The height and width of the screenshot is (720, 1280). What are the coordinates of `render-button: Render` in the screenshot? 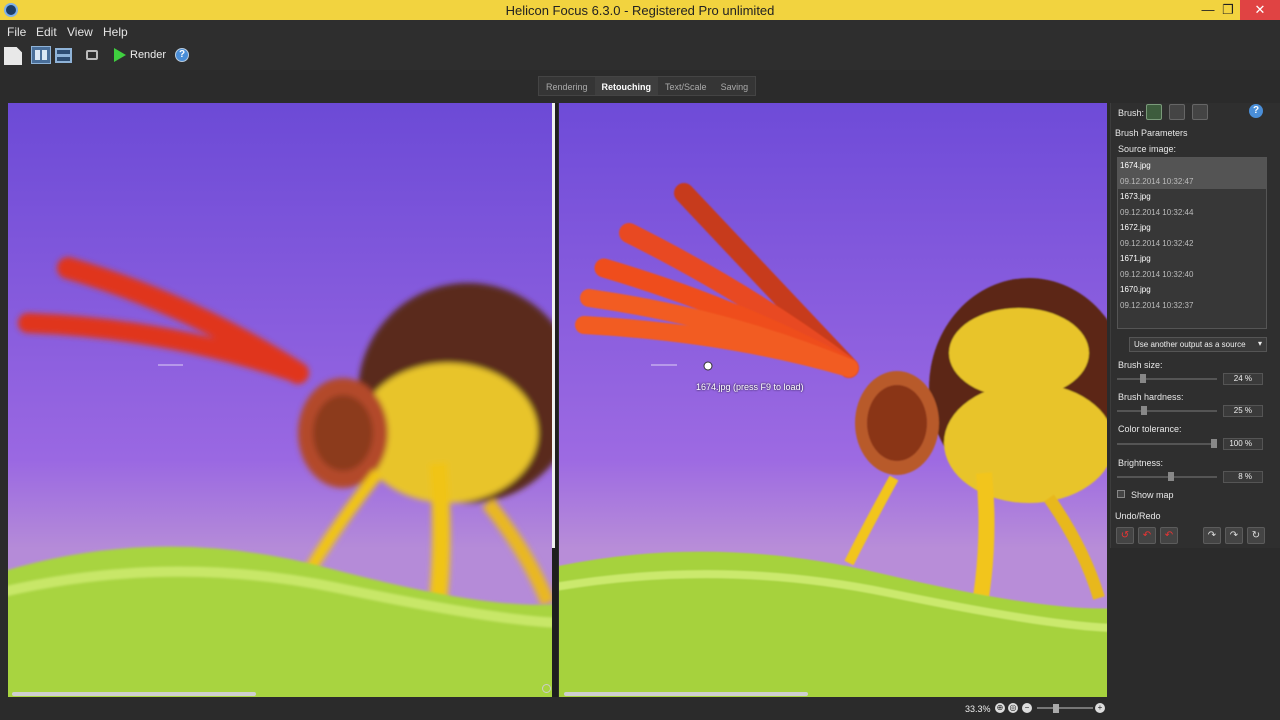 It's located at (148, 55).